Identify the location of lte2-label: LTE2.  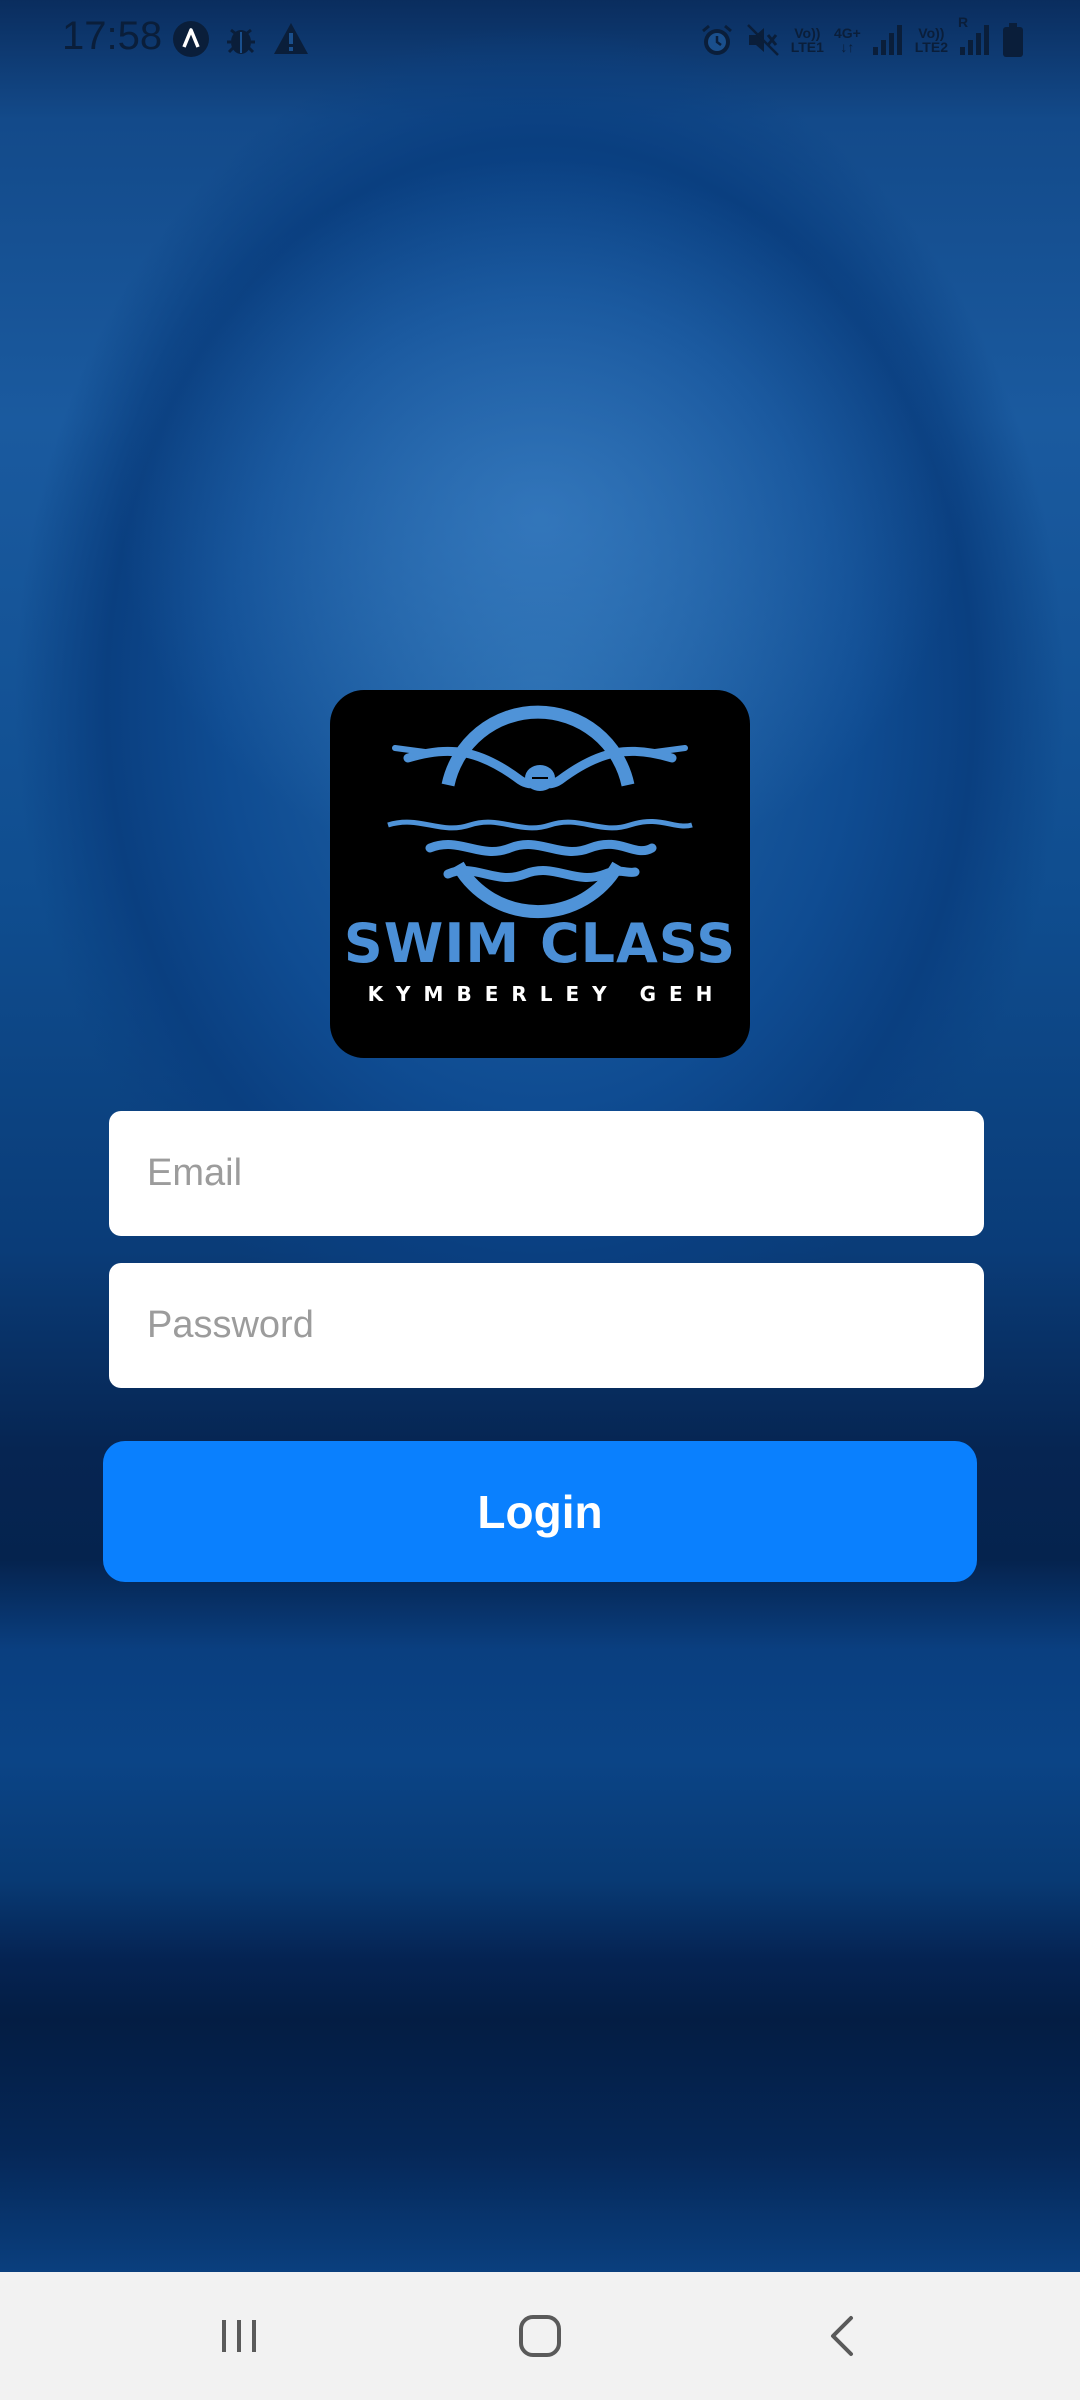
(931, 47).